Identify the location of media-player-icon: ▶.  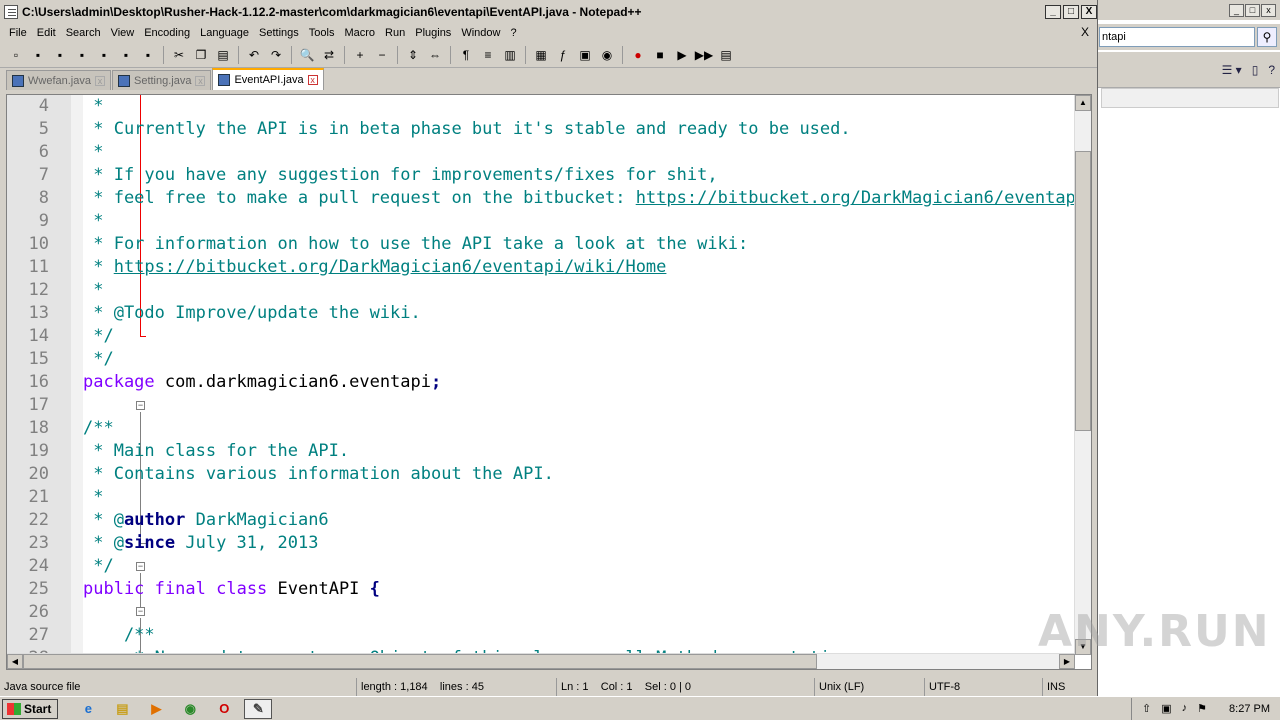
(156, 709).